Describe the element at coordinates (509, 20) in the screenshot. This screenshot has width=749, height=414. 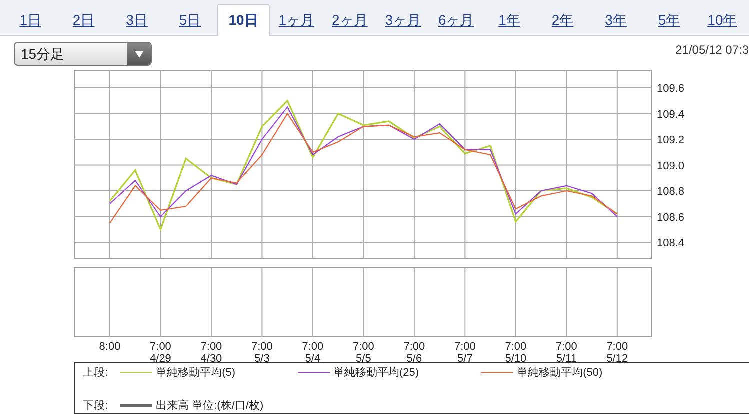
I see `period-tab: 1年` at that location.